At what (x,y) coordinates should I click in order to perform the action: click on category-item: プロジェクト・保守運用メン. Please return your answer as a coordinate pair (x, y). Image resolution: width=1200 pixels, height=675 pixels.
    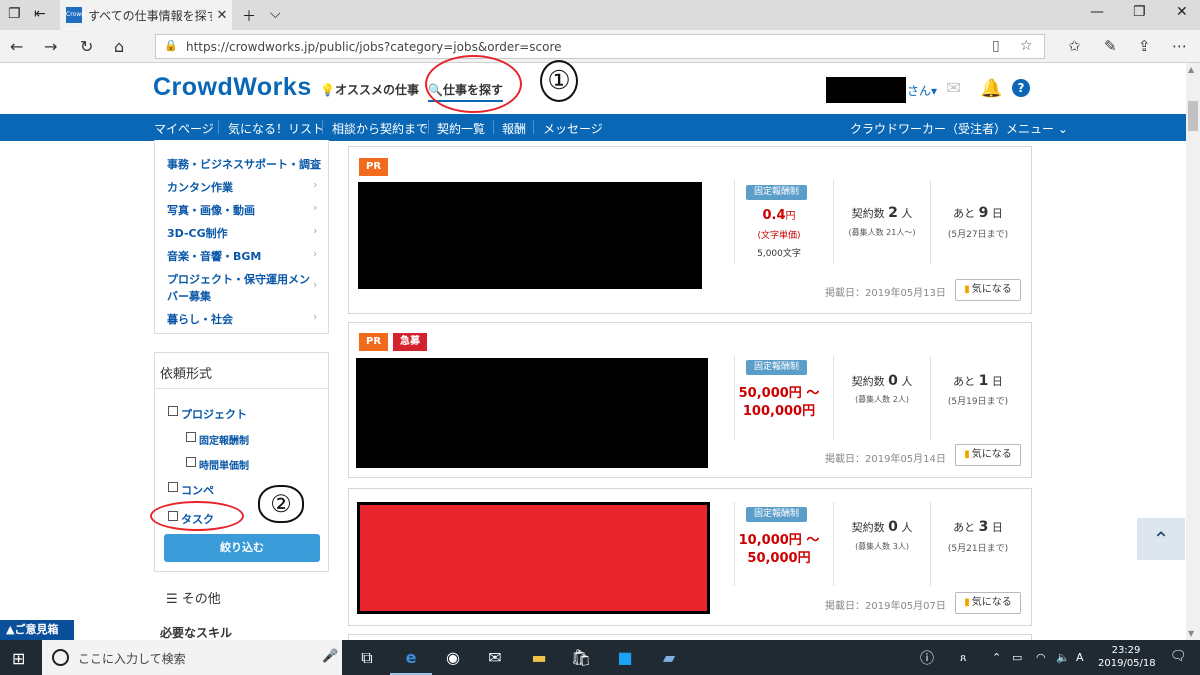
    Looking at the image, I should click on (238, 279).